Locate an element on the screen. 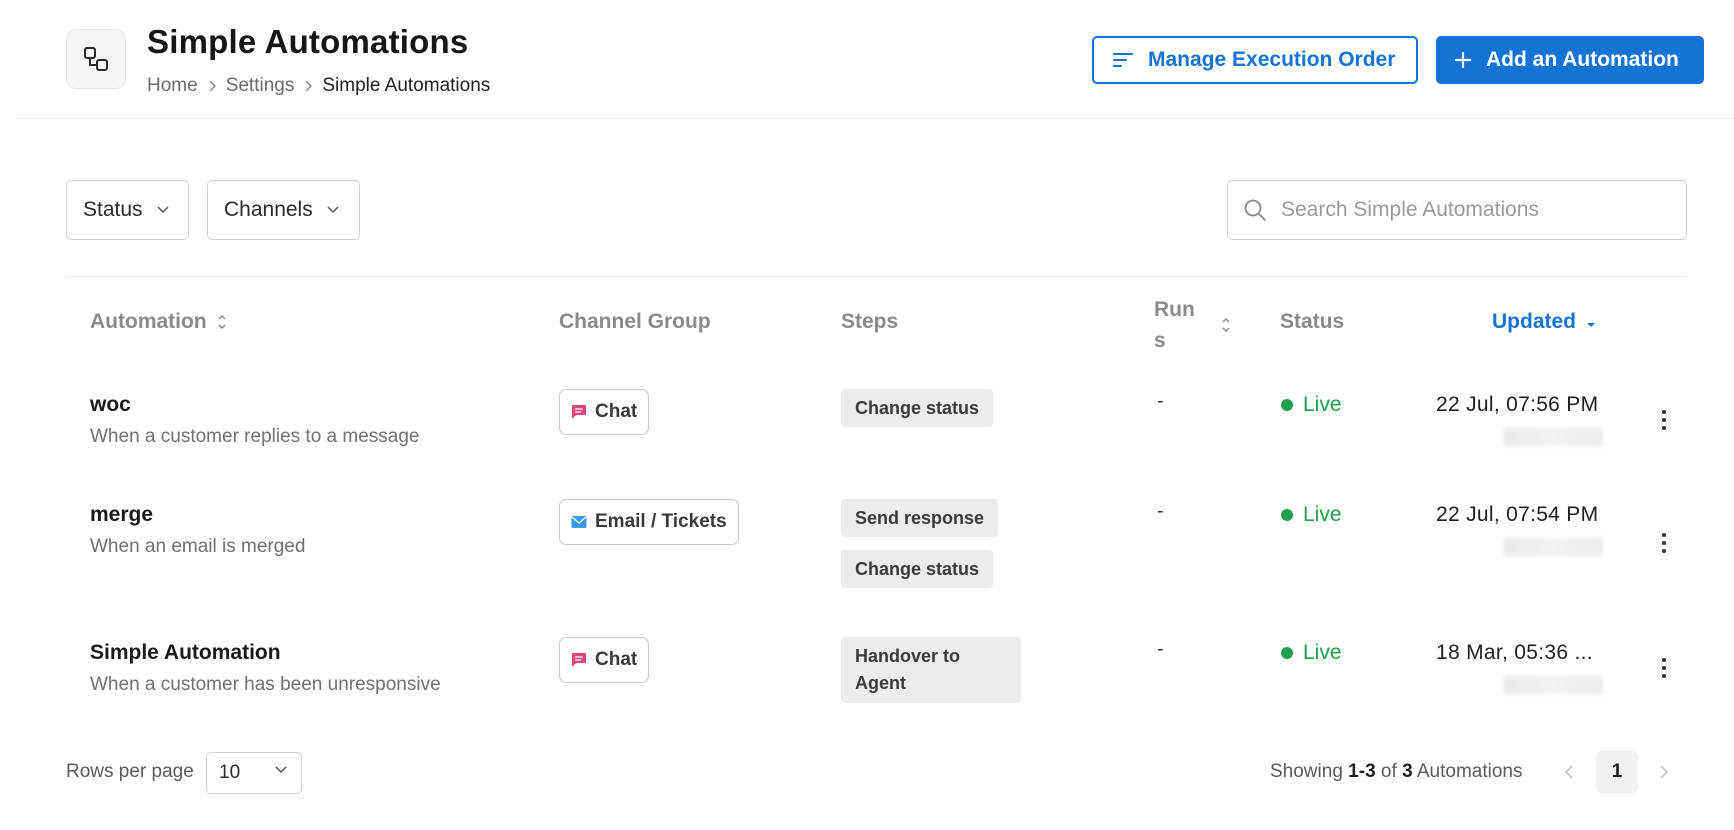  showing-prefix: Showing is located at coordinates (1306, 771).